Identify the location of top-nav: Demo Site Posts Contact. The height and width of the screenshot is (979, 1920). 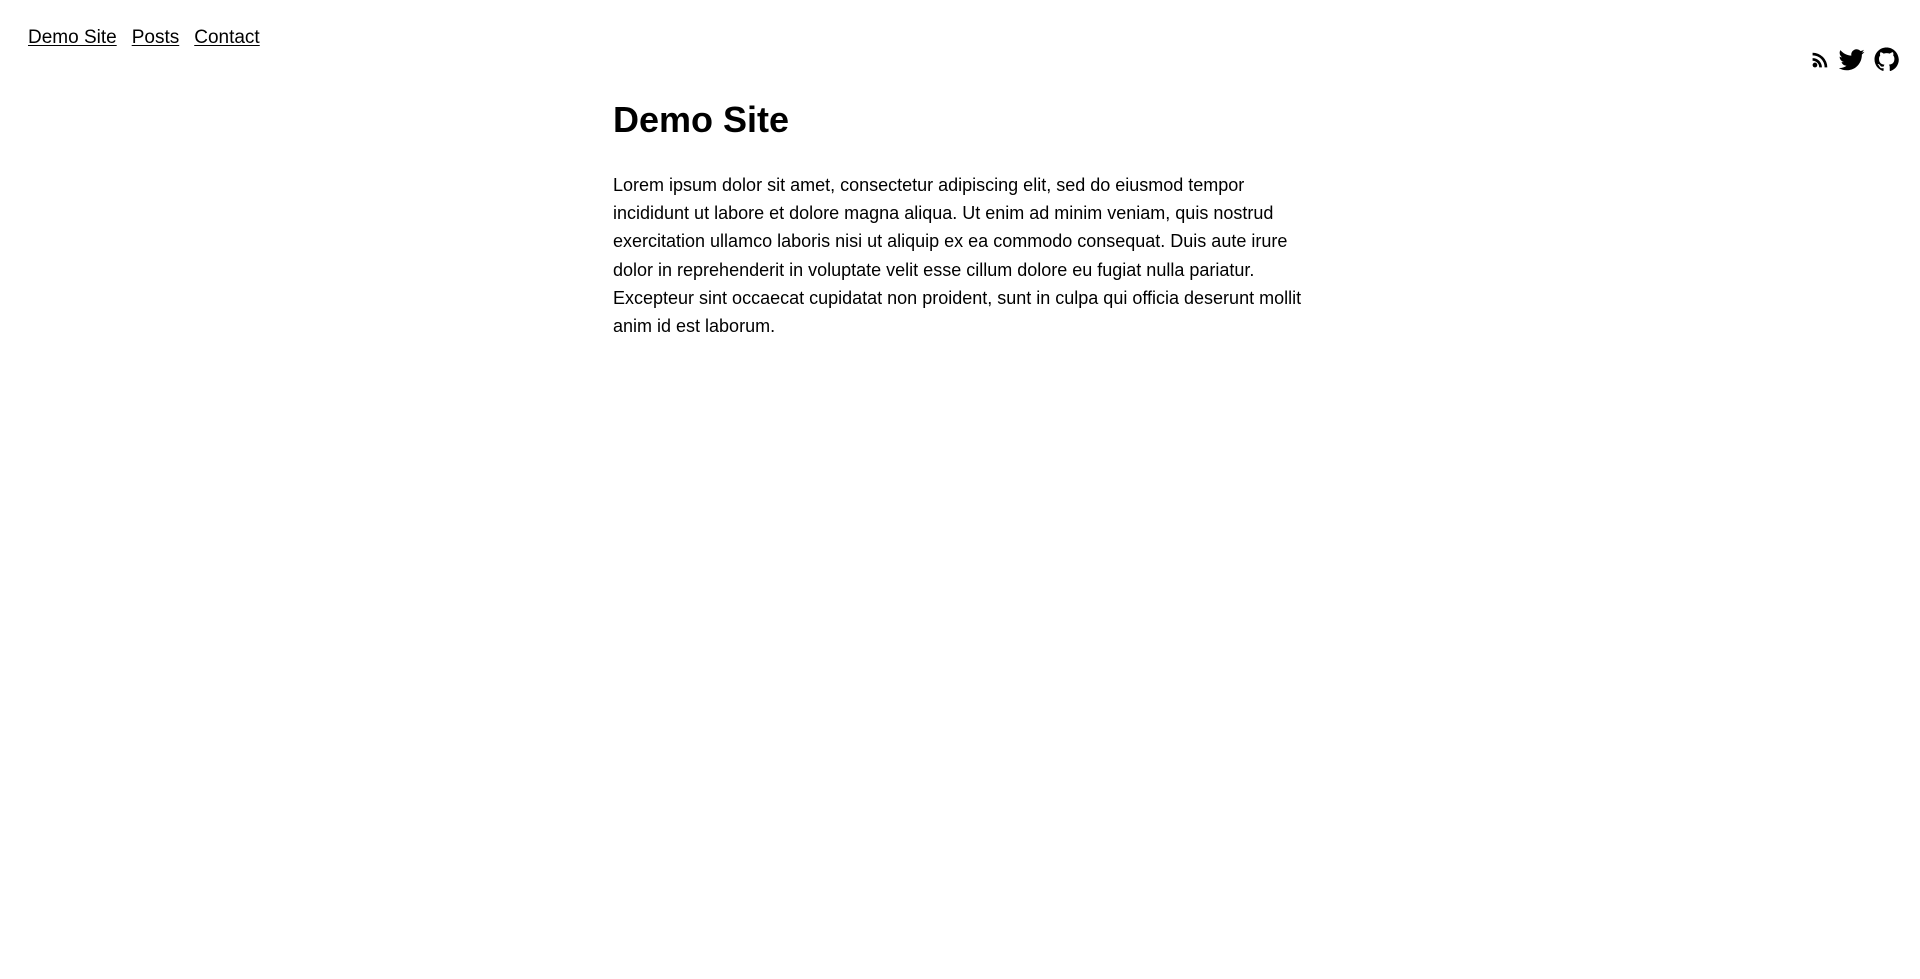
(144, 38).